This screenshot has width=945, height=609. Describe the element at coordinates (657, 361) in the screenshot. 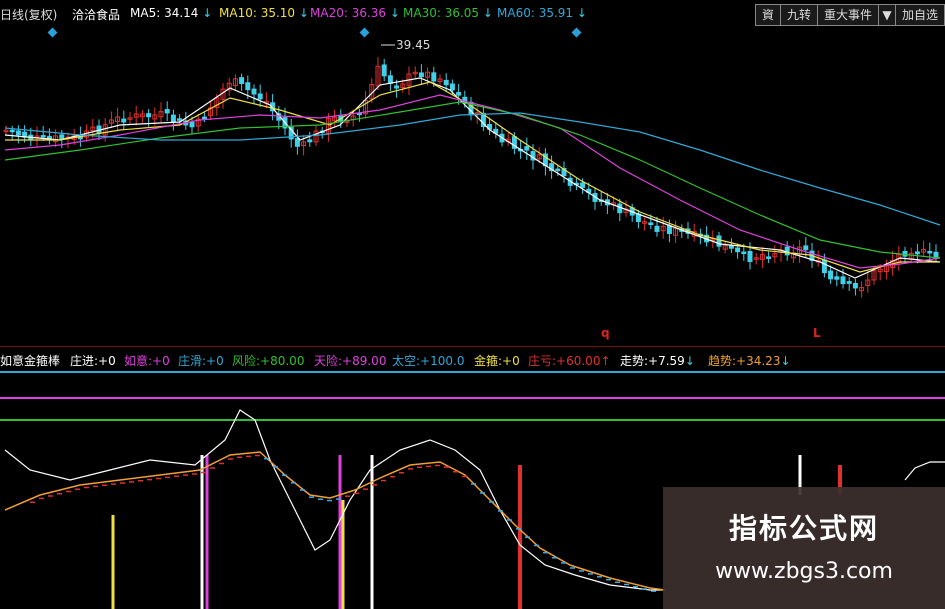

I see `indicator-item: 走势:+7.59↓` at that location.